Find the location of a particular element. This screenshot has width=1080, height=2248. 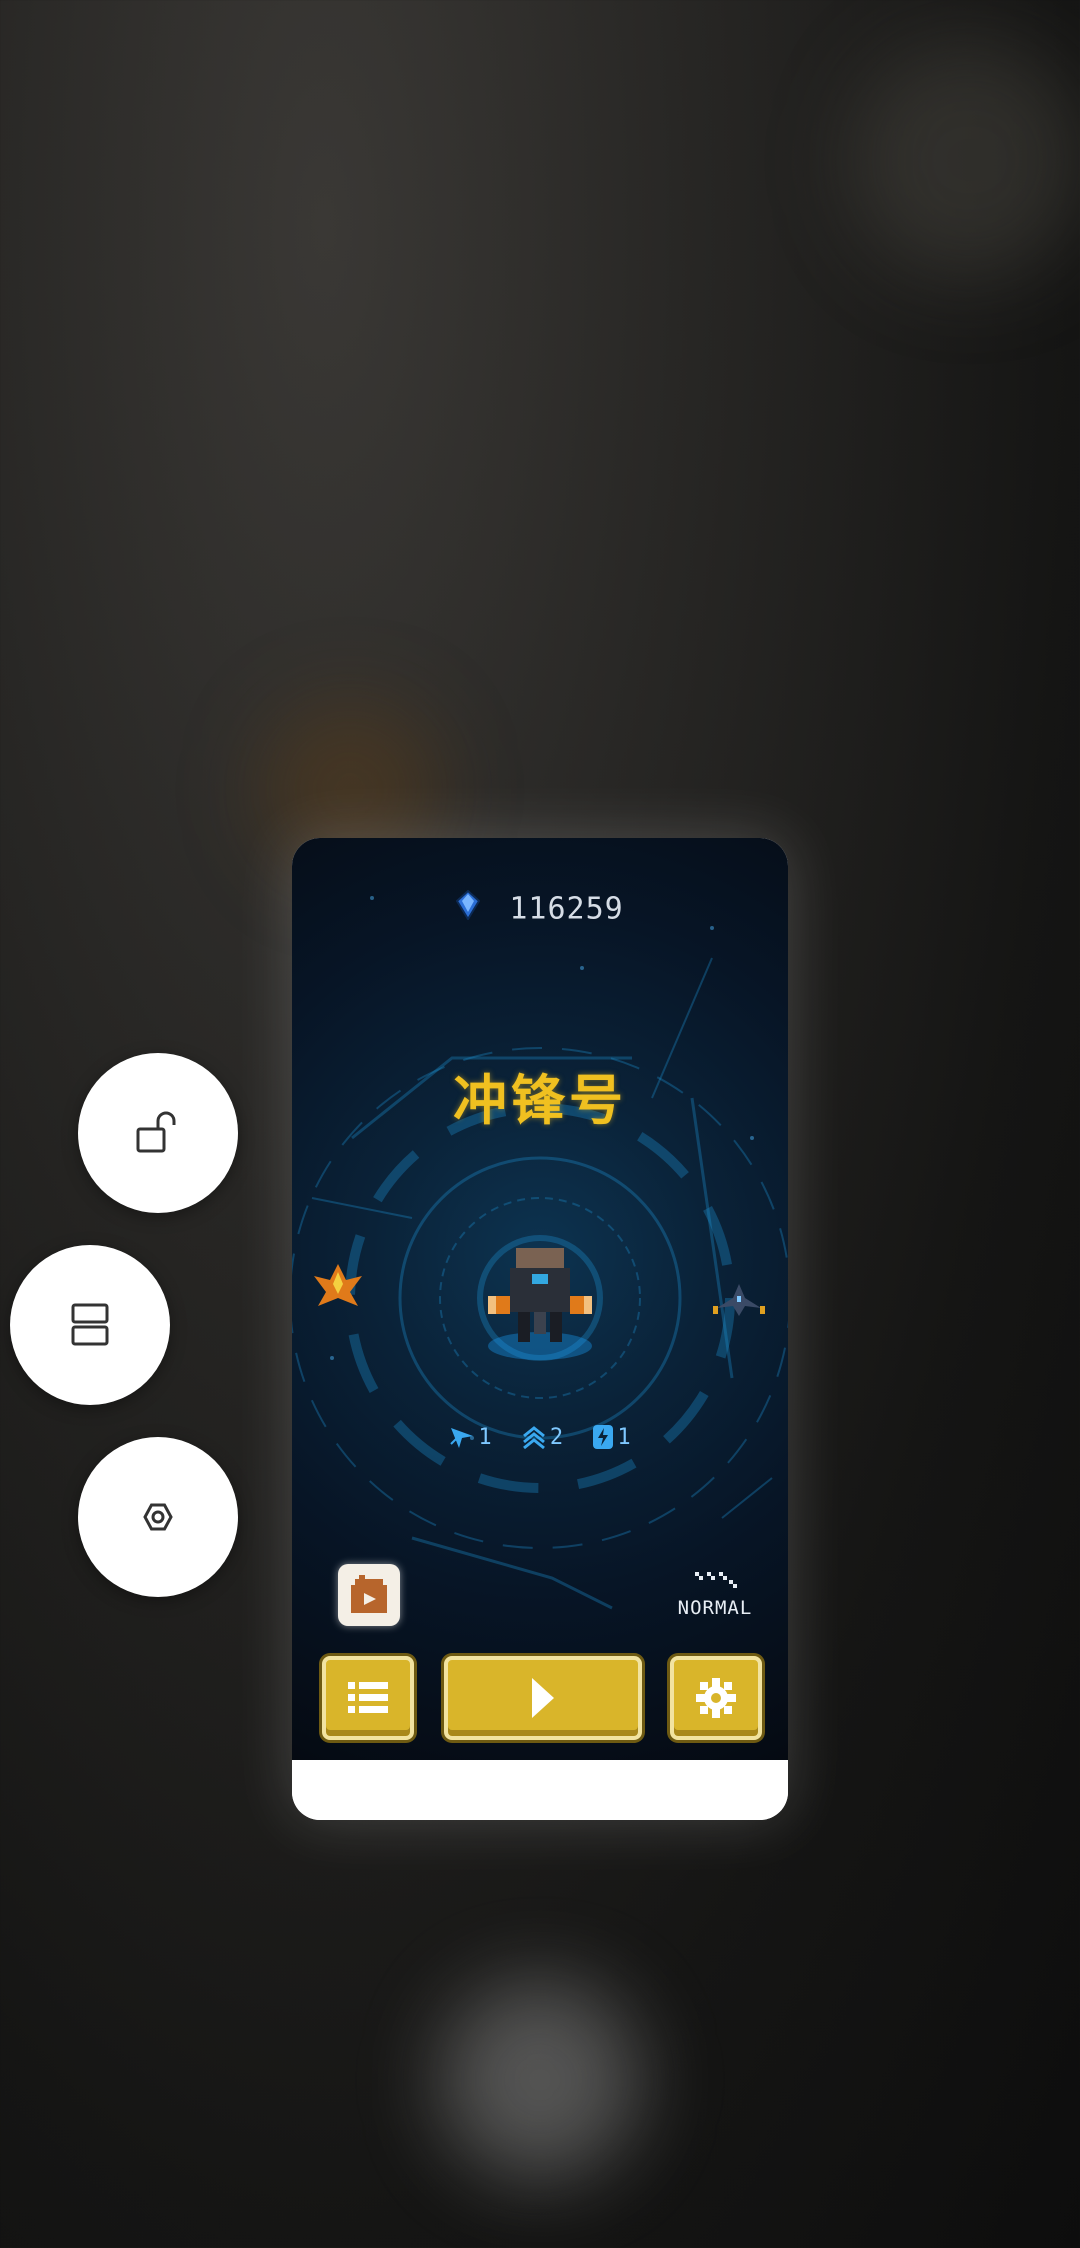

ship-stats: 1 2 1 is located at coordinates (540, 1440).